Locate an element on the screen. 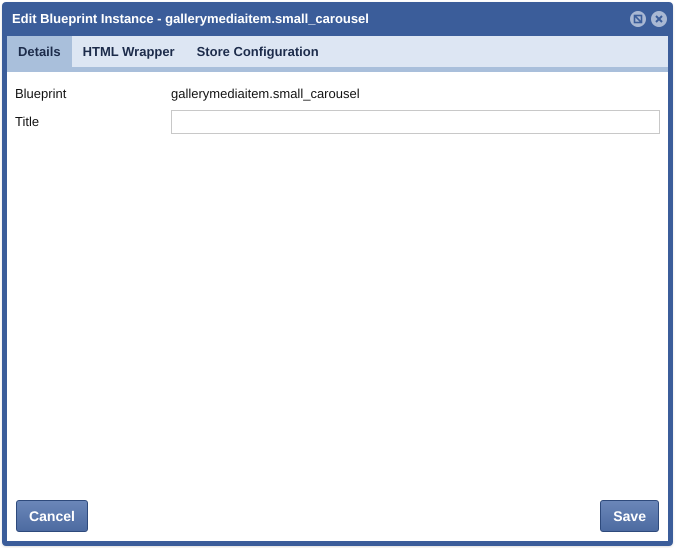 The width and height of the screenshot is (678, 548). tab: Details is located at coordinates (39, 51).